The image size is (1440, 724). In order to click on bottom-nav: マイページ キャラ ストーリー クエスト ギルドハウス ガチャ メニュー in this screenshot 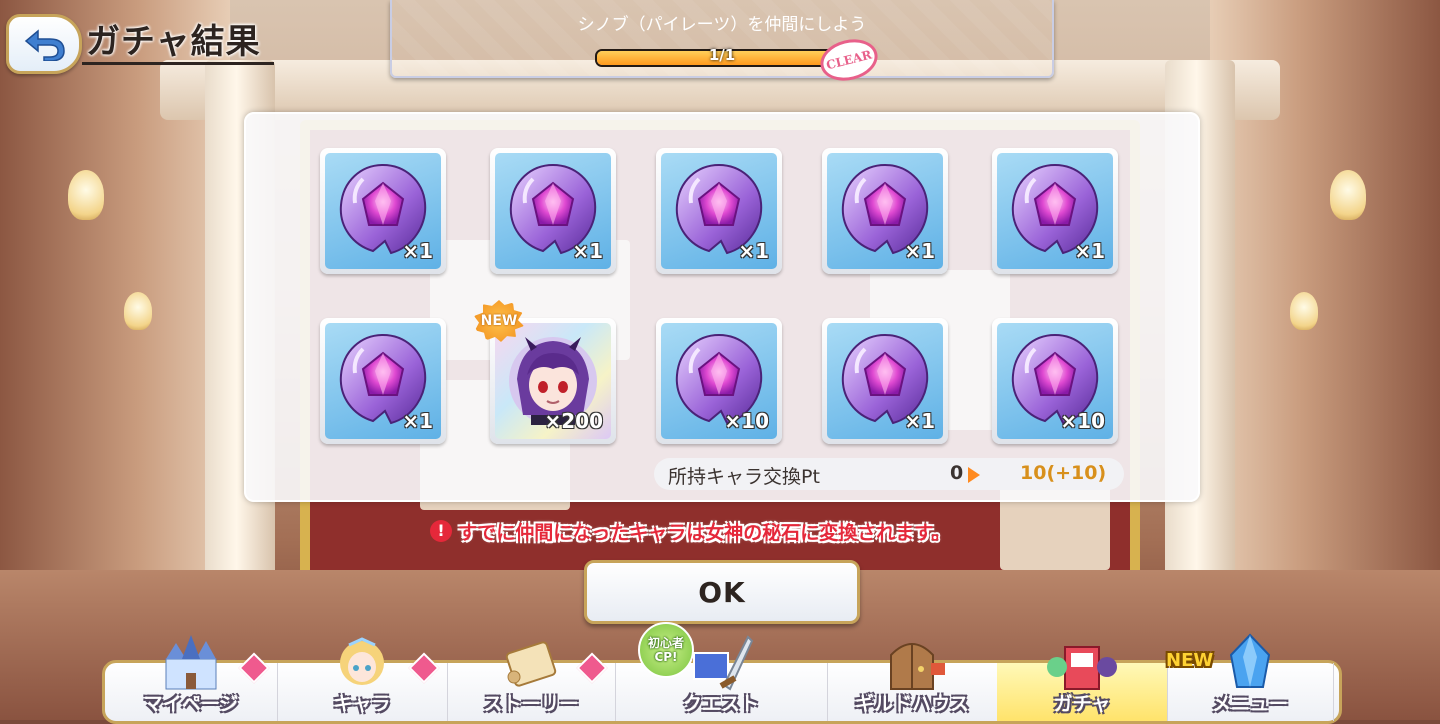, I will do `click(722, 678)`.